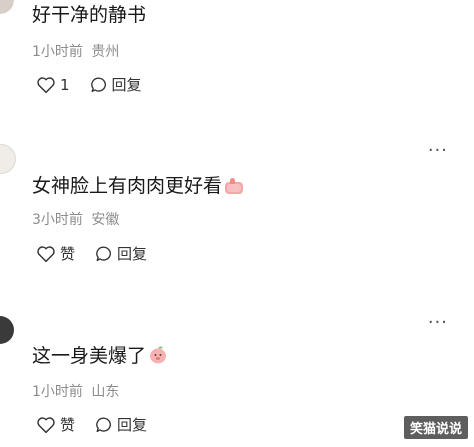  I want to click on like-button: 1, so click(53, 85).